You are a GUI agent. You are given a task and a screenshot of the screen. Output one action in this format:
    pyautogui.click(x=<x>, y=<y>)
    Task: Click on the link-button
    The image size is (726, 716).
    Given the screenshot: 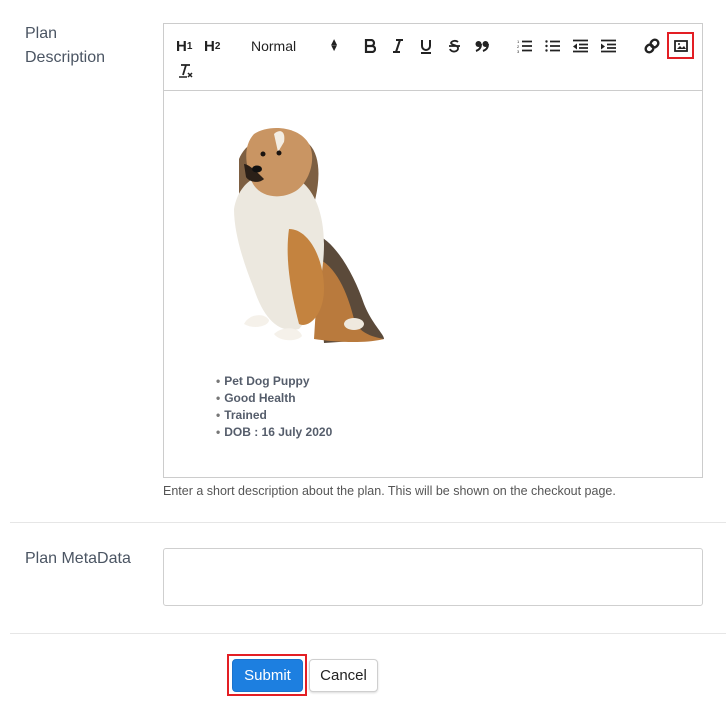 What is the action you would take?
    pyautogui.click(x=652, y=46)
    